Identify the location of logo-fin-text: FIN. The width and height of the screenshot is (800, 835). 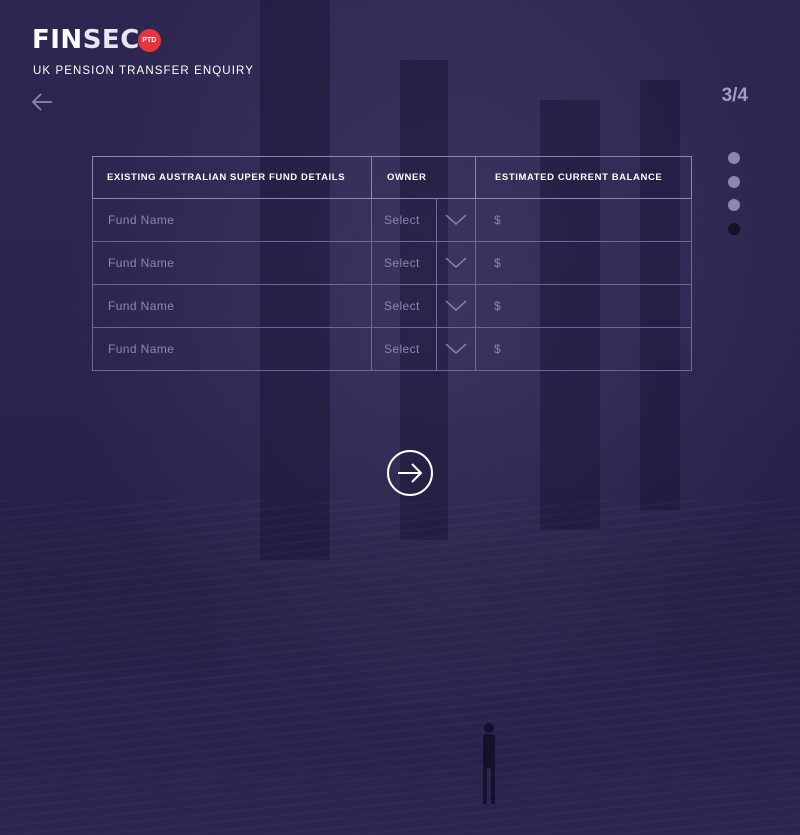
(57, 40).